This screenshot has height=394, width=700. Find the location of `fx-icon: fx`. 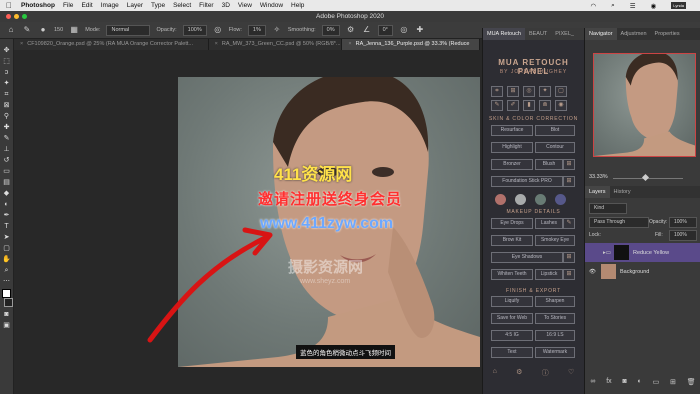

fx-icon: fx is located at coordinates (608, 382).